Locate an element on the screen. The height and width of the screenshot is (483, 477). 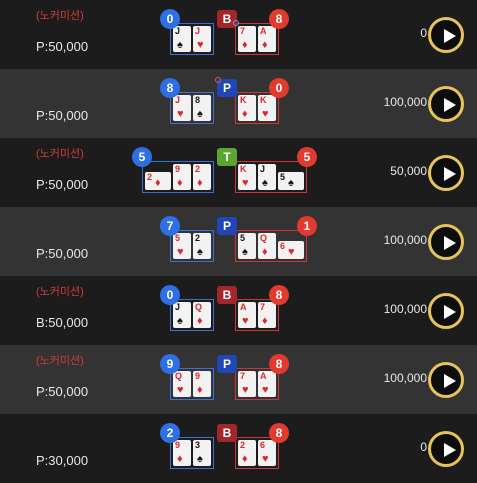
player-hand: Q ♥ 9 ♦ is located at coordinates (192, 384).